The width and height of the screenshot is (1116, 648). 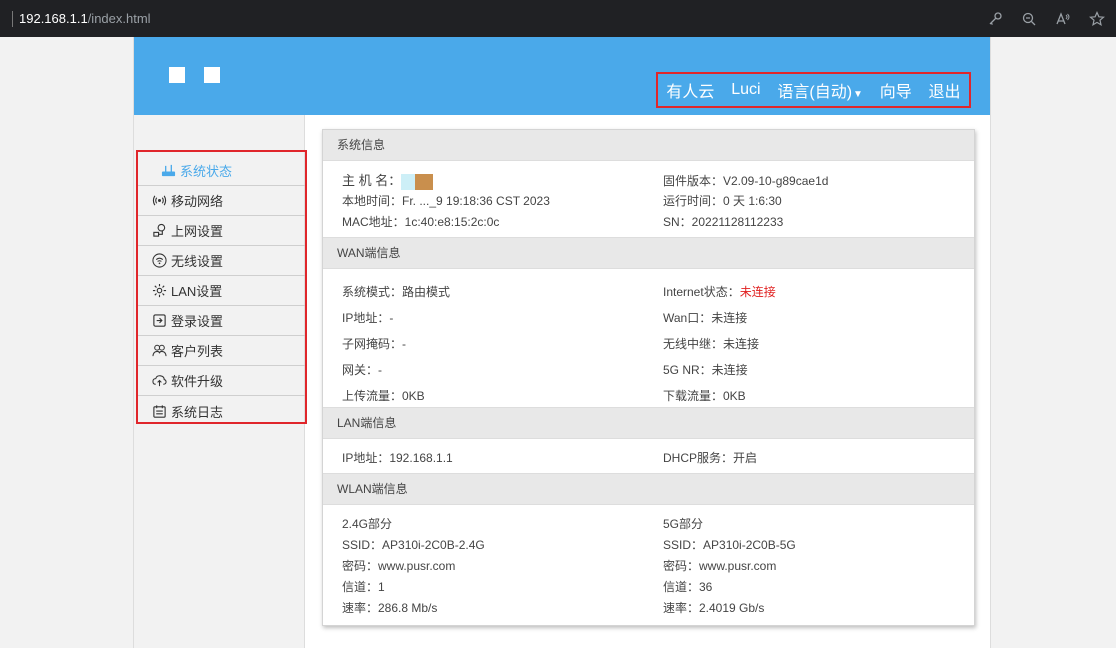 I want to click on sidebar-item-mobile-network: 移动网络, so click(x=221, y=201).